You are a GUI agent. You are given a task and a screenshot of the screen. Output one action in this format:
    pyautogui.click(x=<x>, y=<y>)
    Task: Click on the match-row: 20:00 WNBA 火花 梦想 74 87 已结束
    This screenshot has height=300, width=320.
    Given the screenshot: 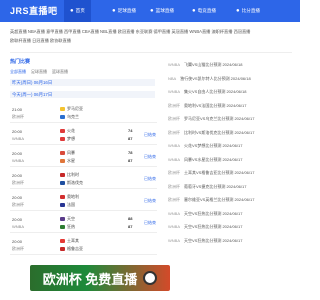 What is the action you would take?
    pyautogui.click(x=83, y=135)
    